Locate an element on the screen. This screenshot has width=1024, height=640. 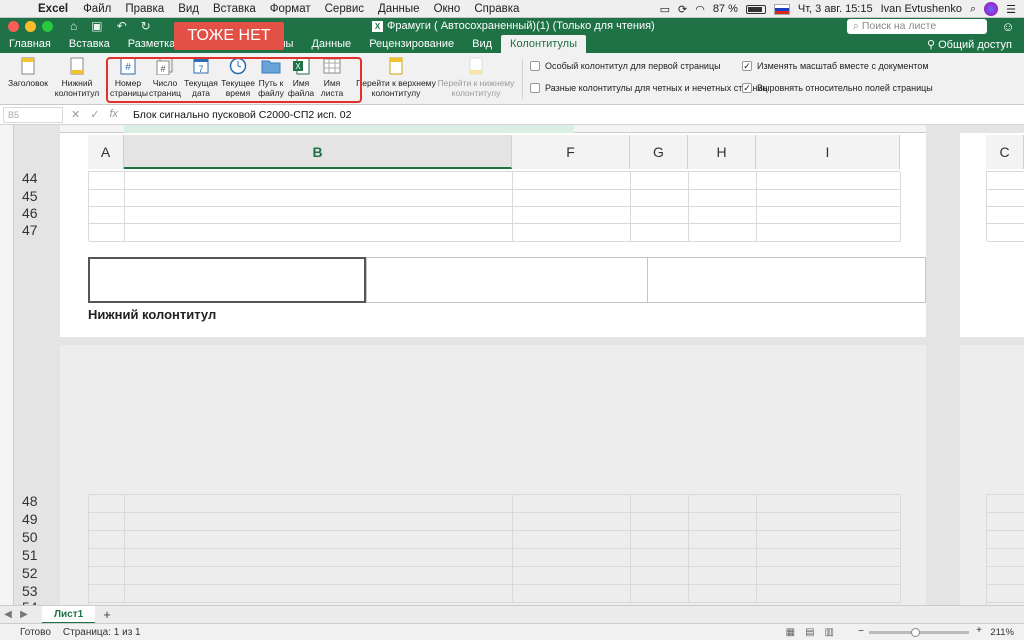
zoom-in-icon: + is located at coordinates (979, 630).